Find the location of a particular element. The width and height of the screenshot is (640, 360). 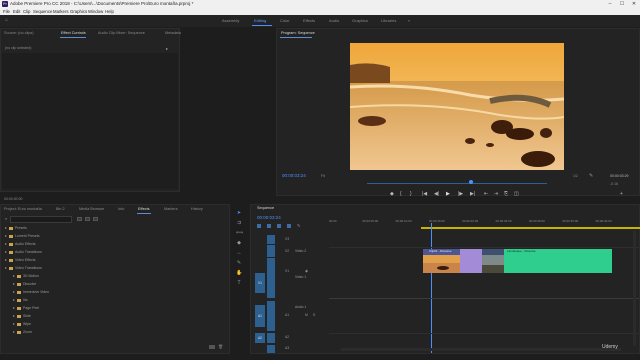

effects-tree-item: 3D Motion is located at coordinates (26, 276).